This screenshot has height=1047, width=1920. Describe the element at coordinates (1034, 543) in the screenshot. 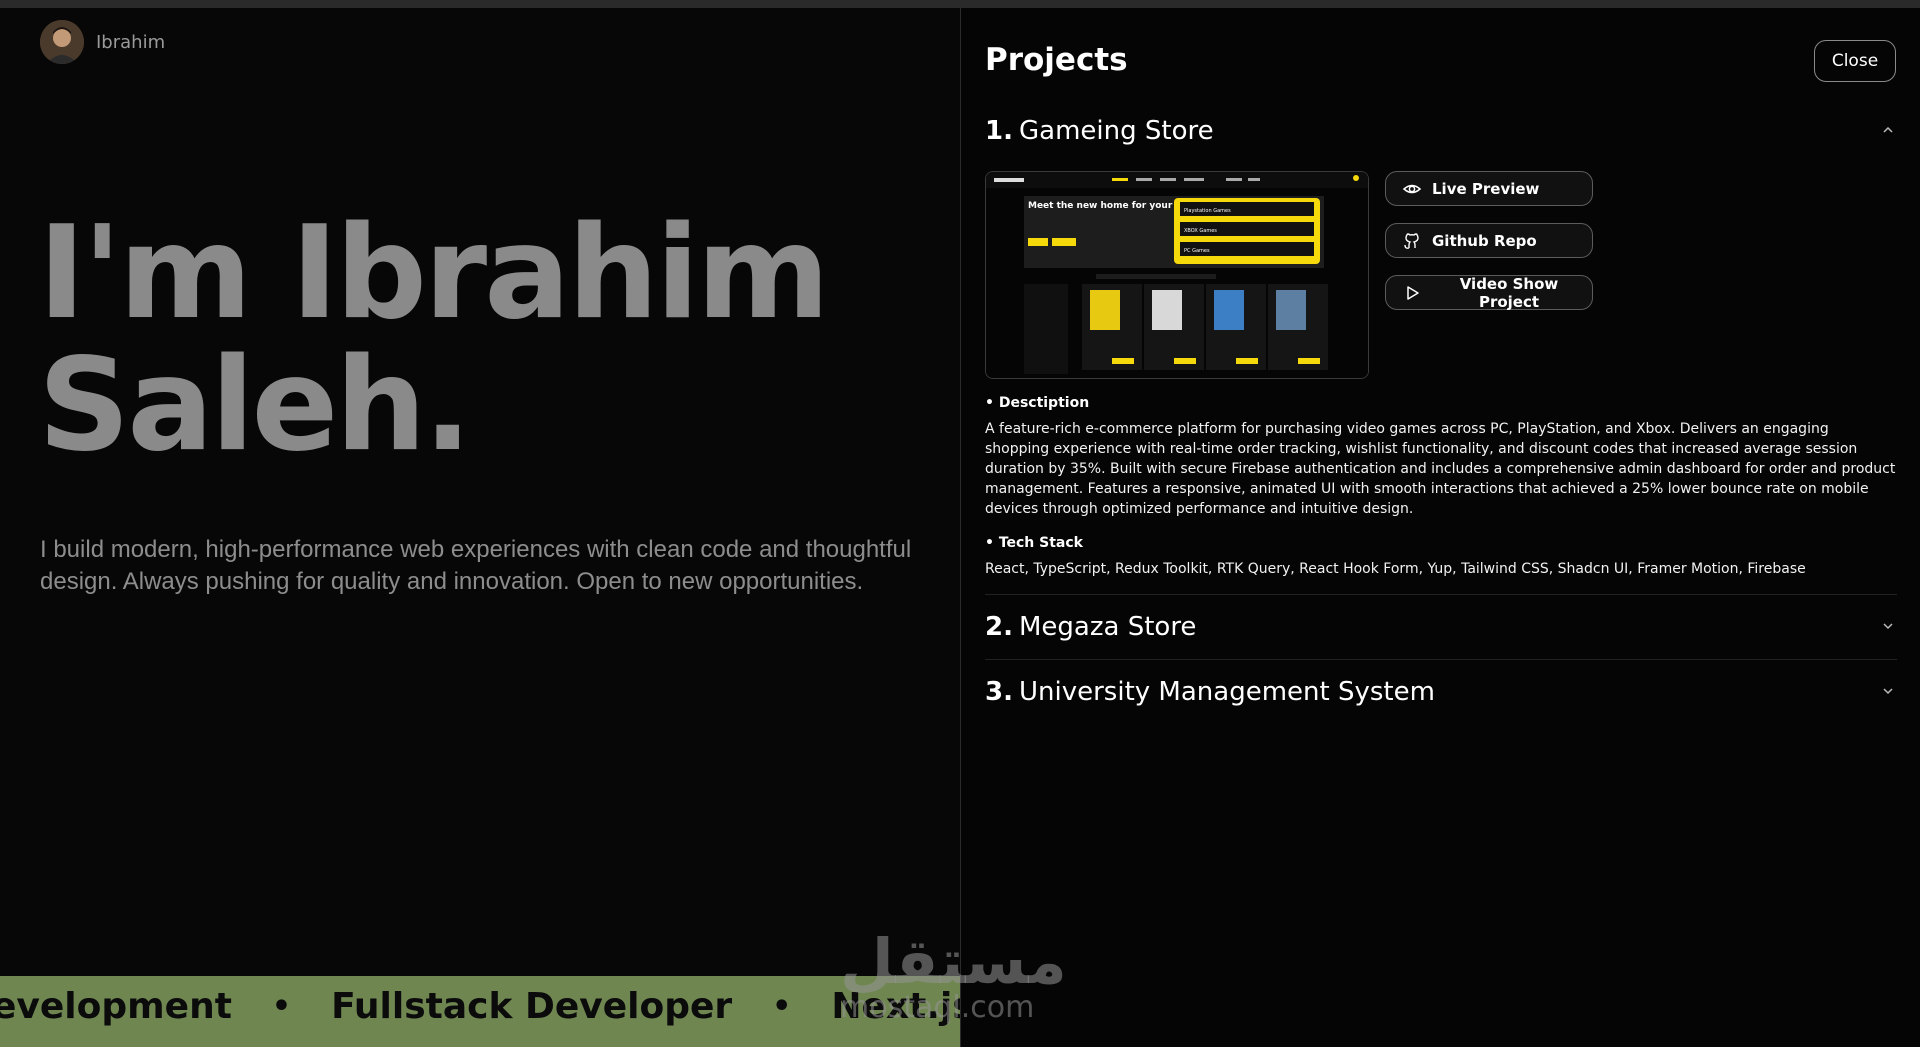

I see `tech-stack-label: • Tech Stack` at that location.